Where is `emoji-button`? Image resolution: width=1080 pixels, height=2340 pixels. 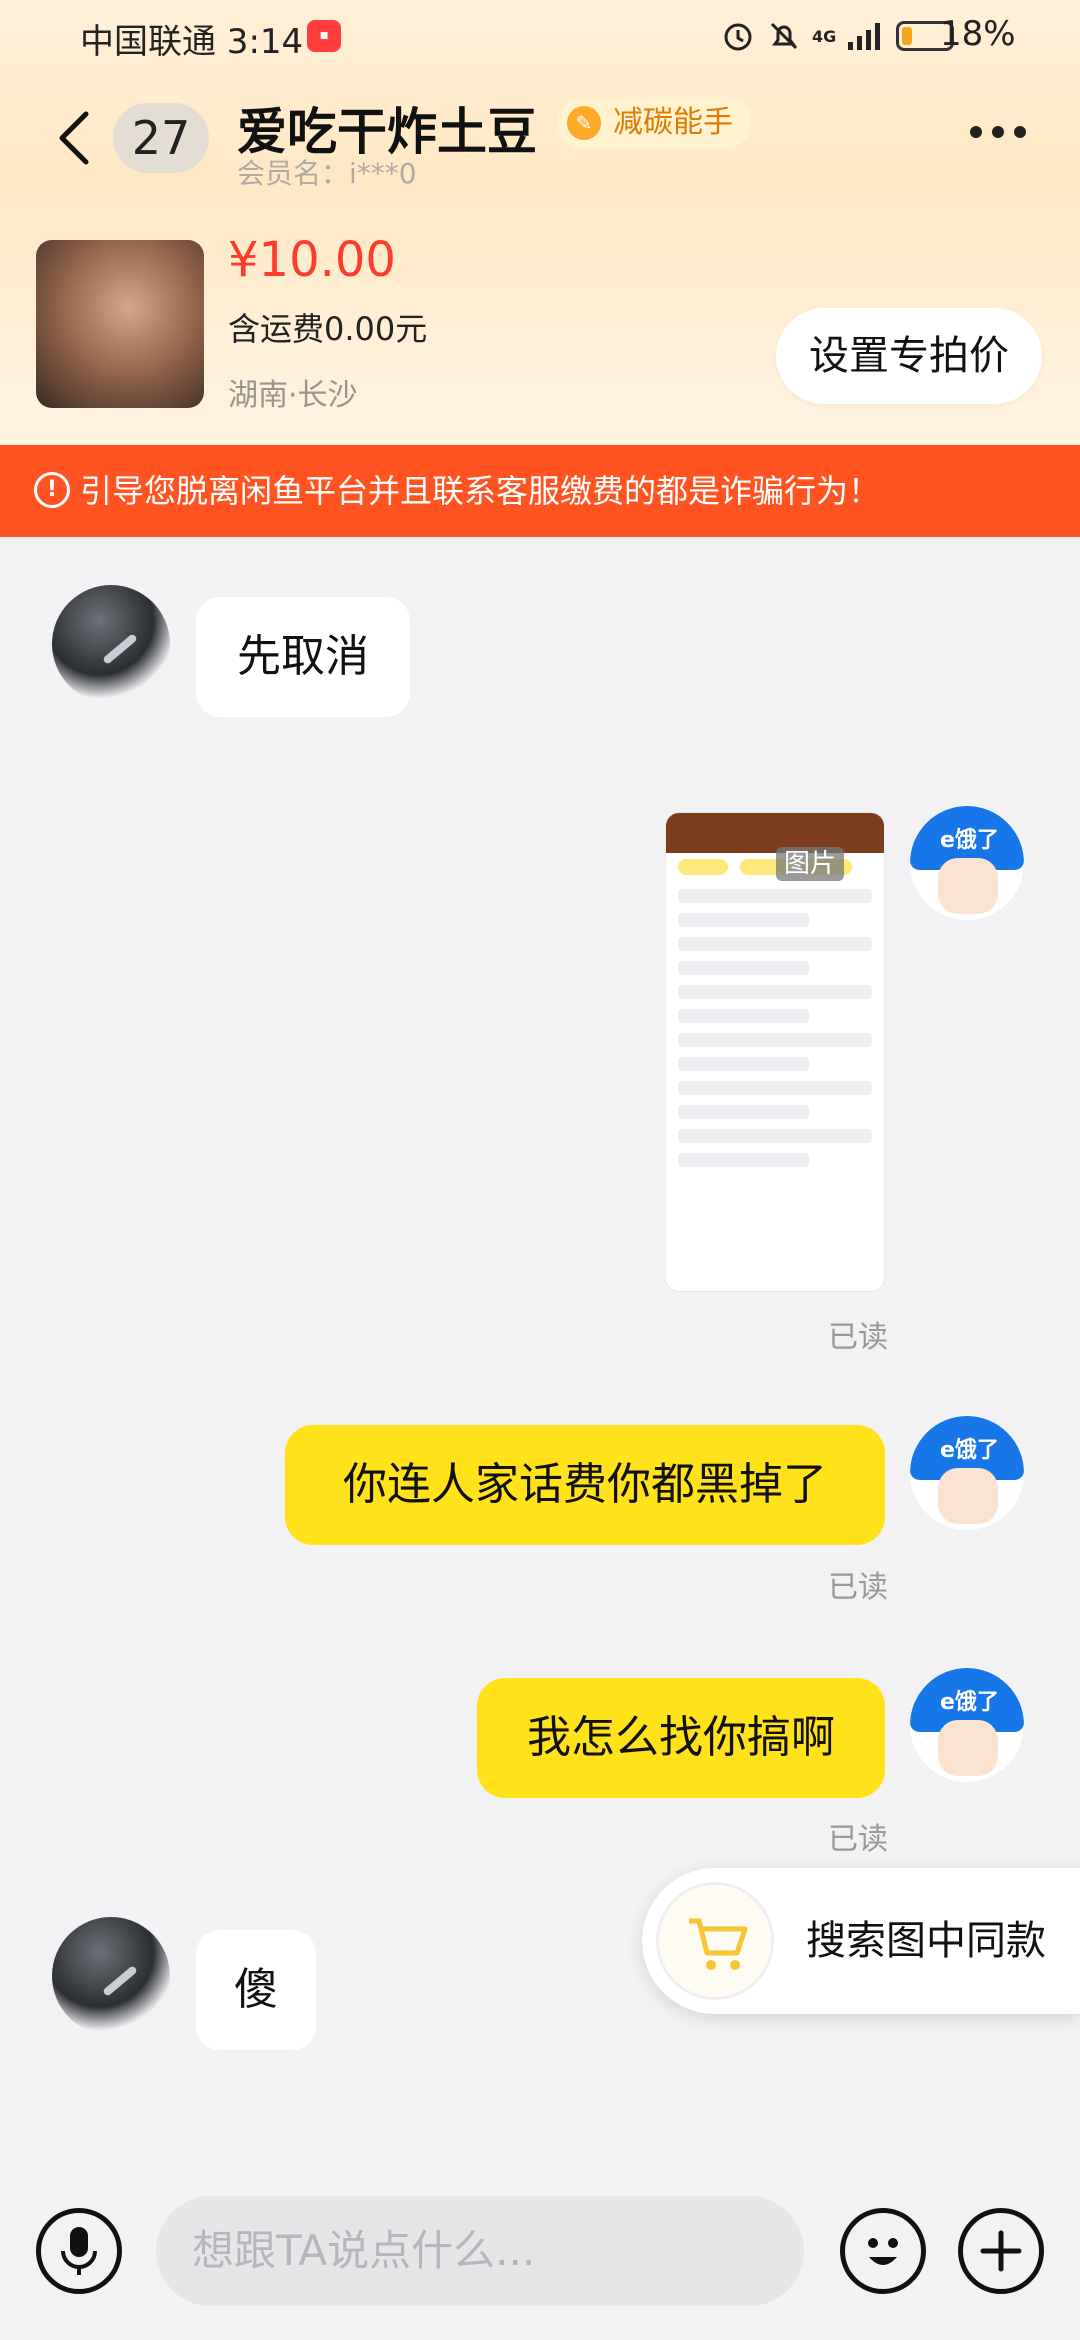 emoji-button is located at coordinates (883, 2251).